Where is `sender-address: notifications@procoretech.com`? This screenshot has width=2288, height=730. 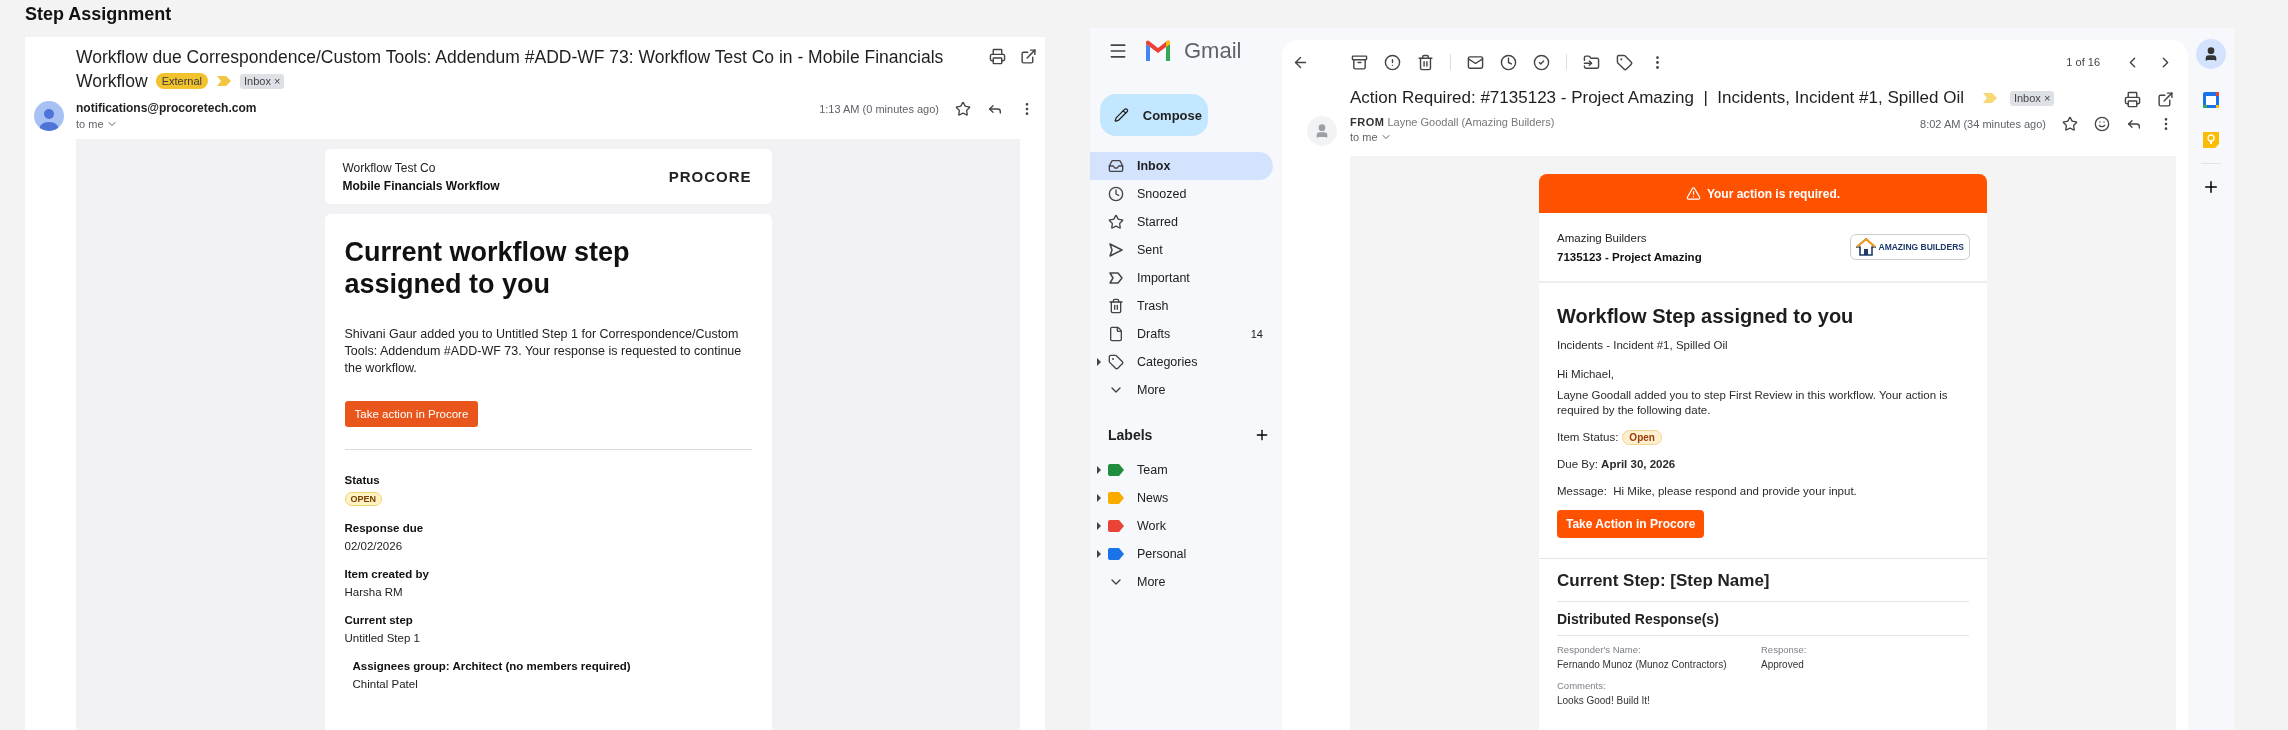 sender-address: notifications@procoretech.com is located at coordinates (166, 108).